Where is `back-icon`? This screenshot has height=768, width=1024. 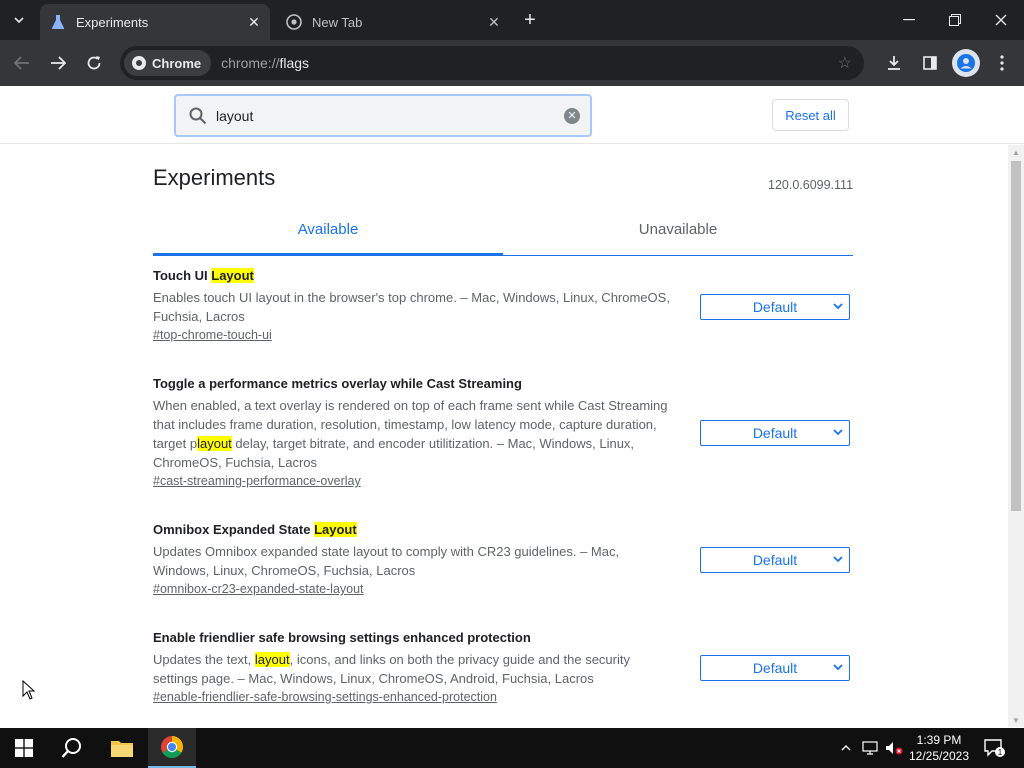 back-icon is located at coordinates (22, 63).